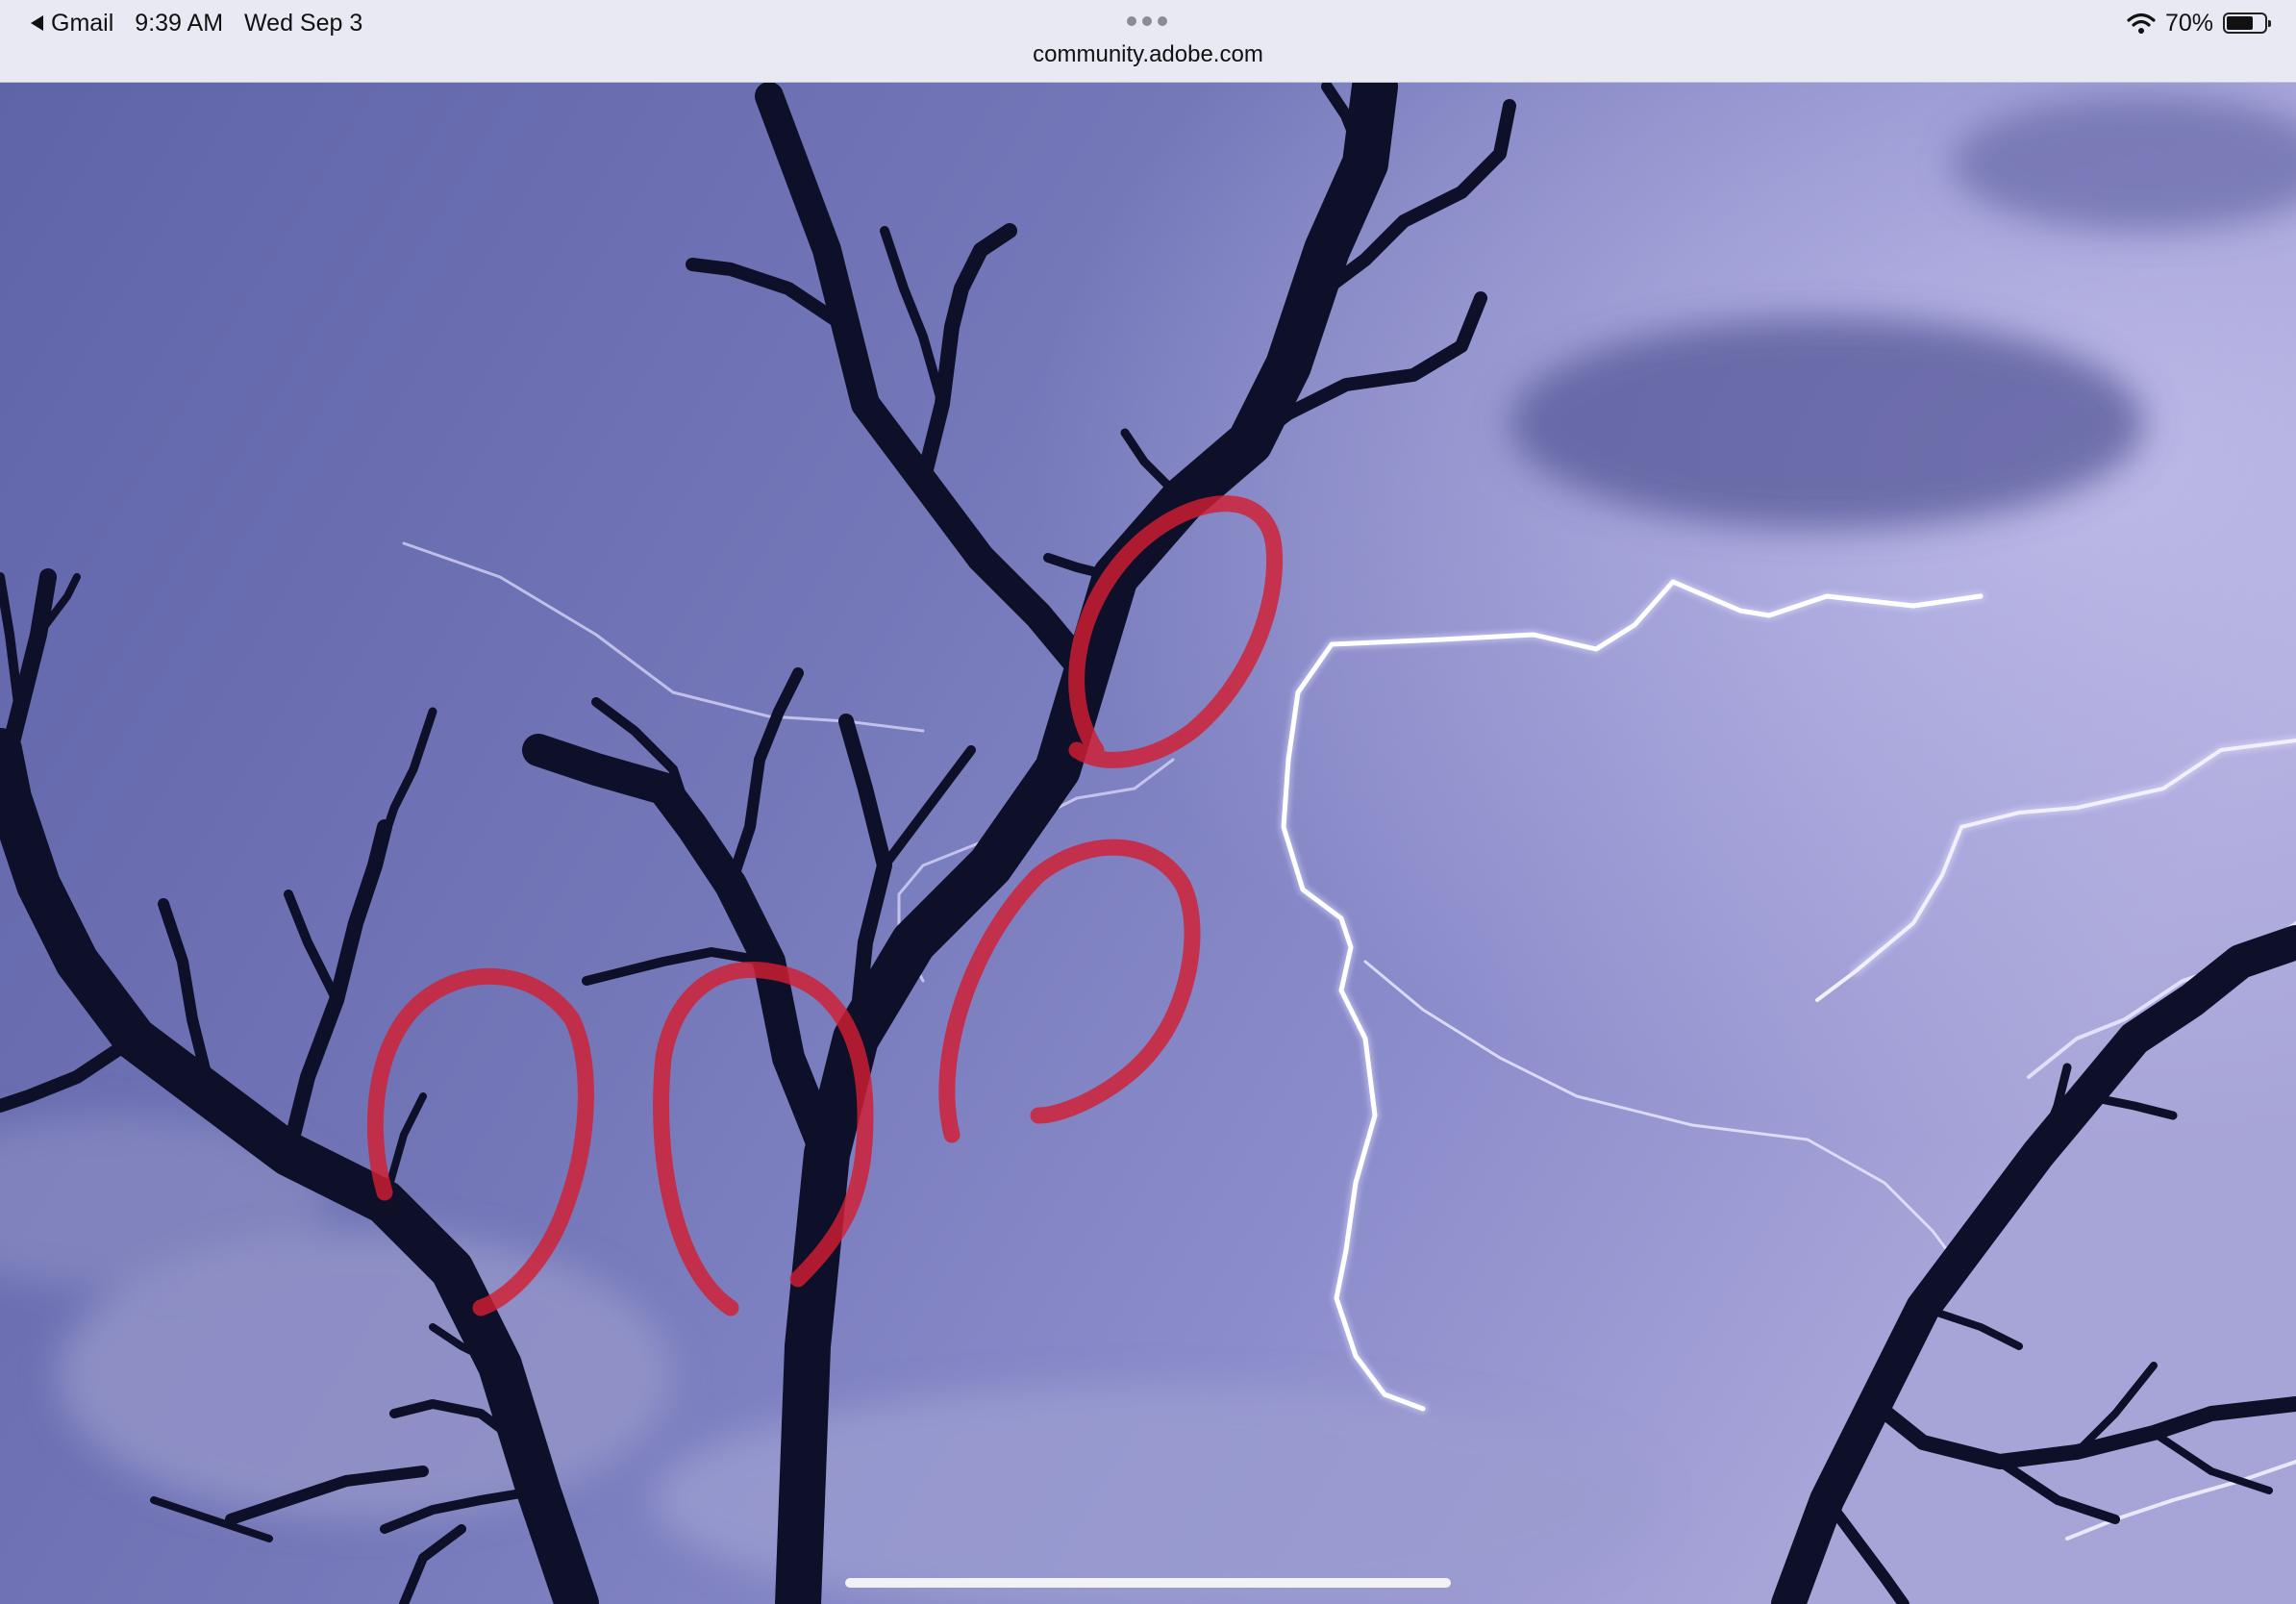 This screenshot has height=1604, width=2296. I want to click on wifi-icon, so click(2141, 23).